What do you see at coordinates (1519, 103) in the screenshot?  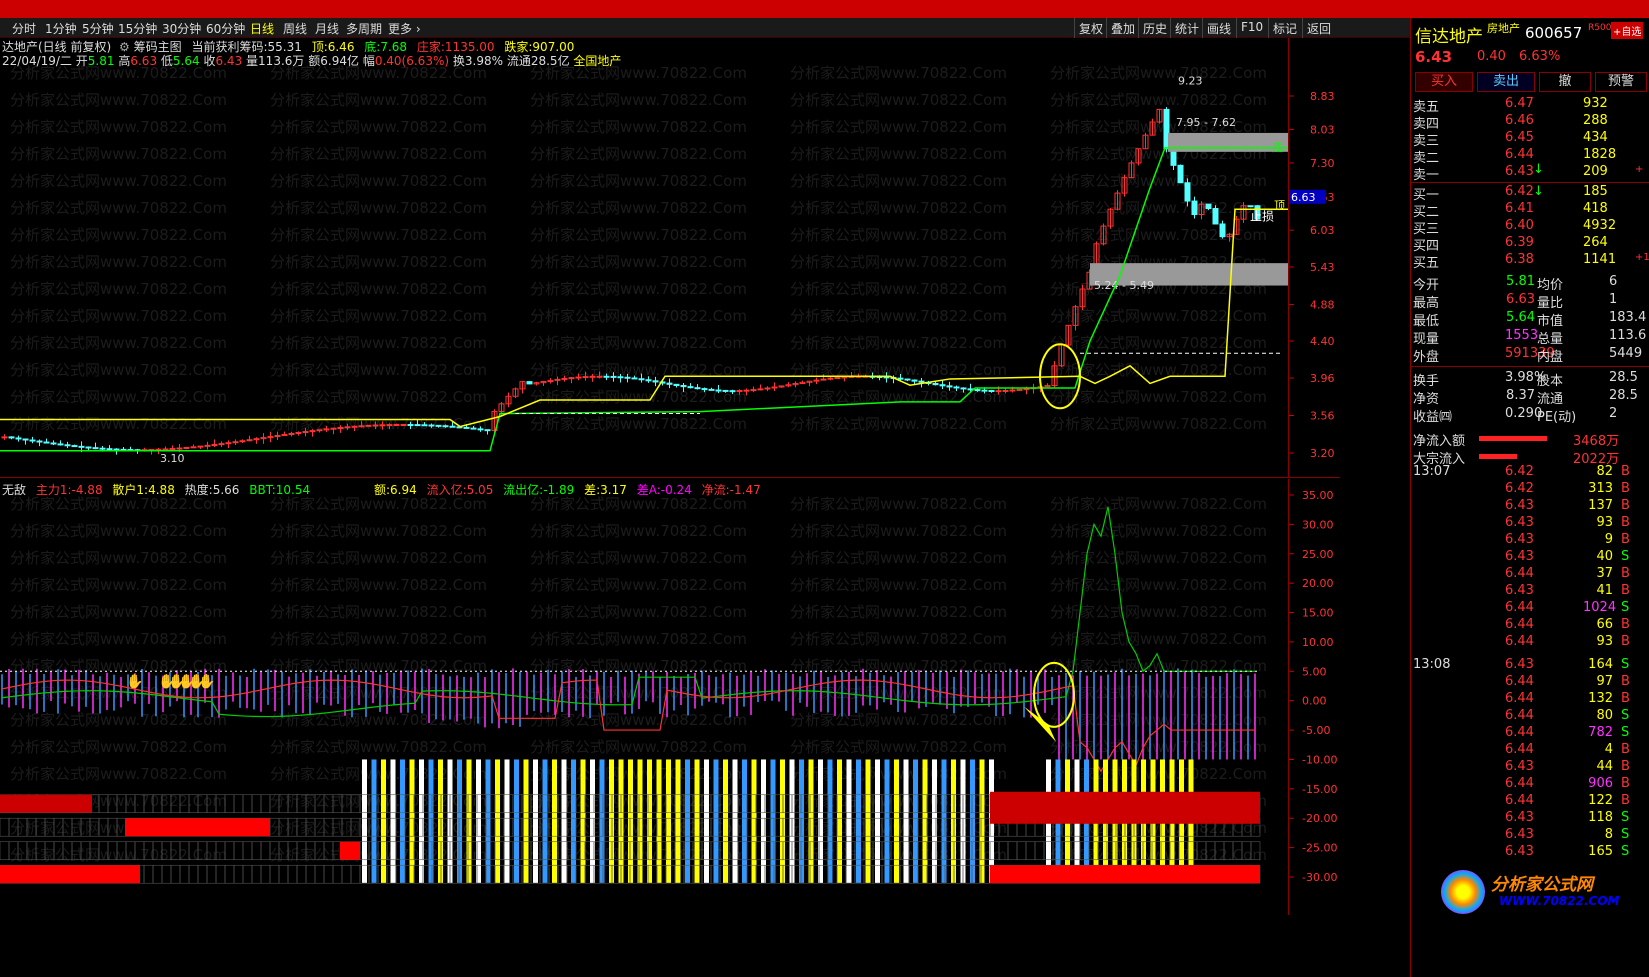 I see `order-price: 6.47` at bounding box center [1519, 103].